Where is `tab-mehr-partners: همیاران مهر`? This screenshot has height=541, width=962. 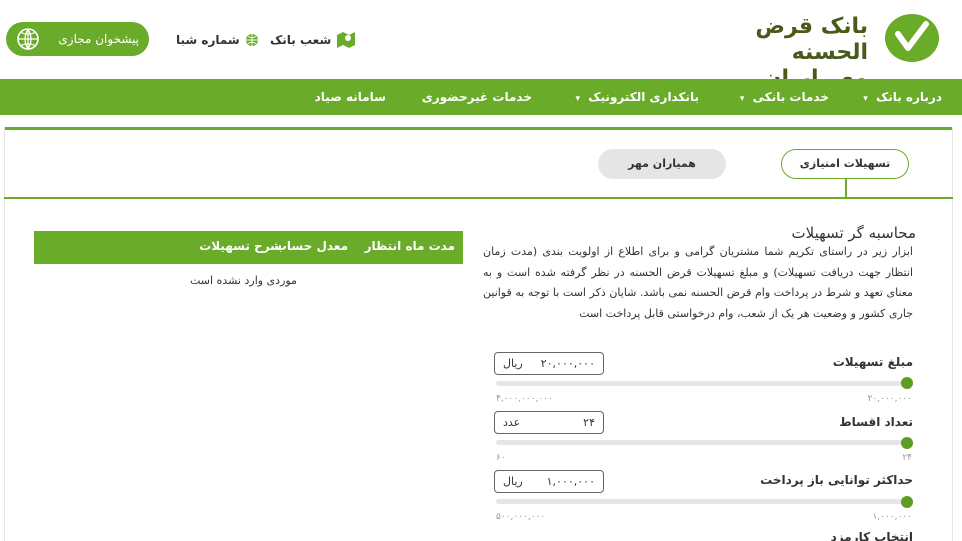 tab-mehr-partners: همیاران مهر is located at coordinates (662, 164).